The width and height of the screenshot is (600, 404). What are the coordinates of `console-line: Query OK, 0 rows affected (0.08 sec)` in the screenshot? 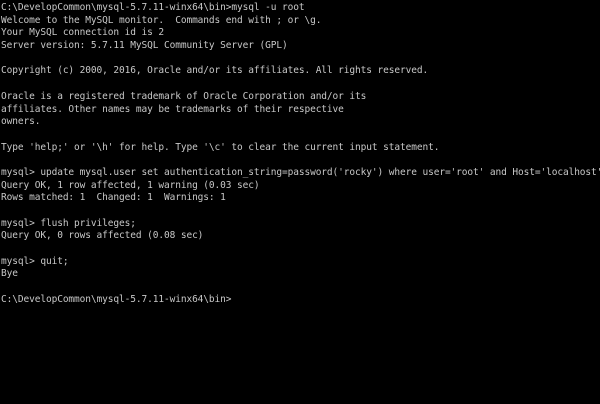 It's located at (102, 236).